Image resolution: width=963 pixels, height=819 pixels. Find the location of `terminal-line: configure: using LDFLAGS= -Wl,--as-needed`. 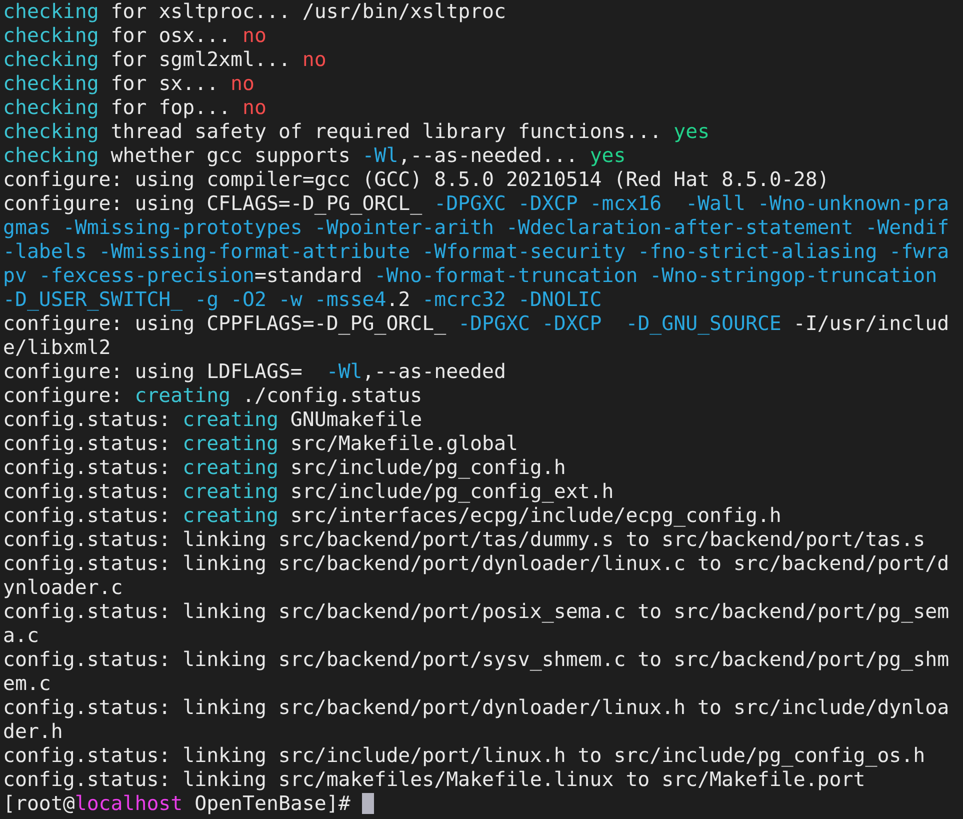

terminal-line: configure: using LDFLAGS= -Wl,--as-needed is located at coordinates (255, 372).